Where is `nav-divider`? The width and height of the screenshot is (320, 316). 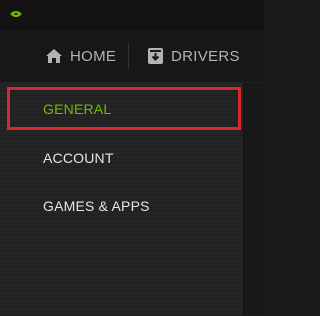 nav-divider is located at coordinates (128, 56).